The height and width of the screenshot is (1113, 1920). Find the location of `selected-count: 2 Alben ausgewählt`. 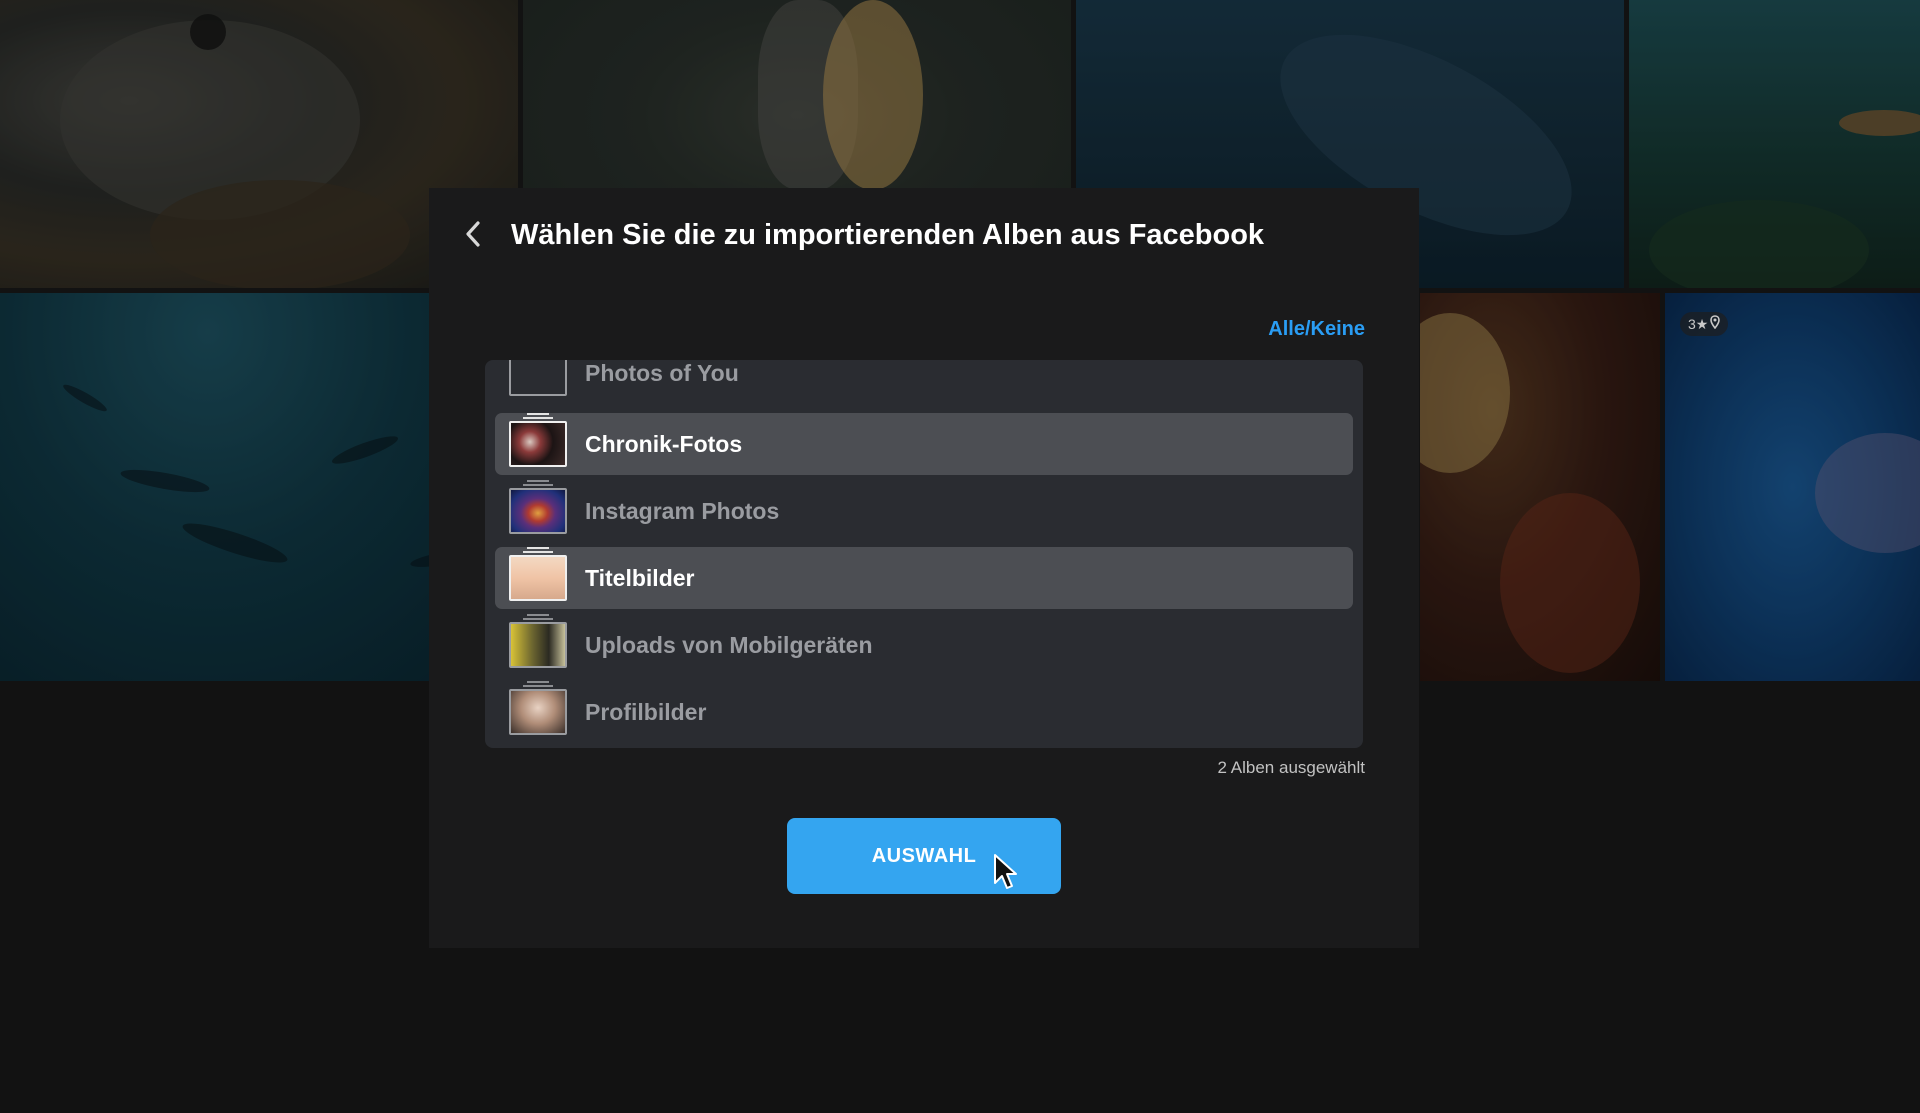

selected-count: 2 Alben ausgewählt is located at coordinates (1291, 767).